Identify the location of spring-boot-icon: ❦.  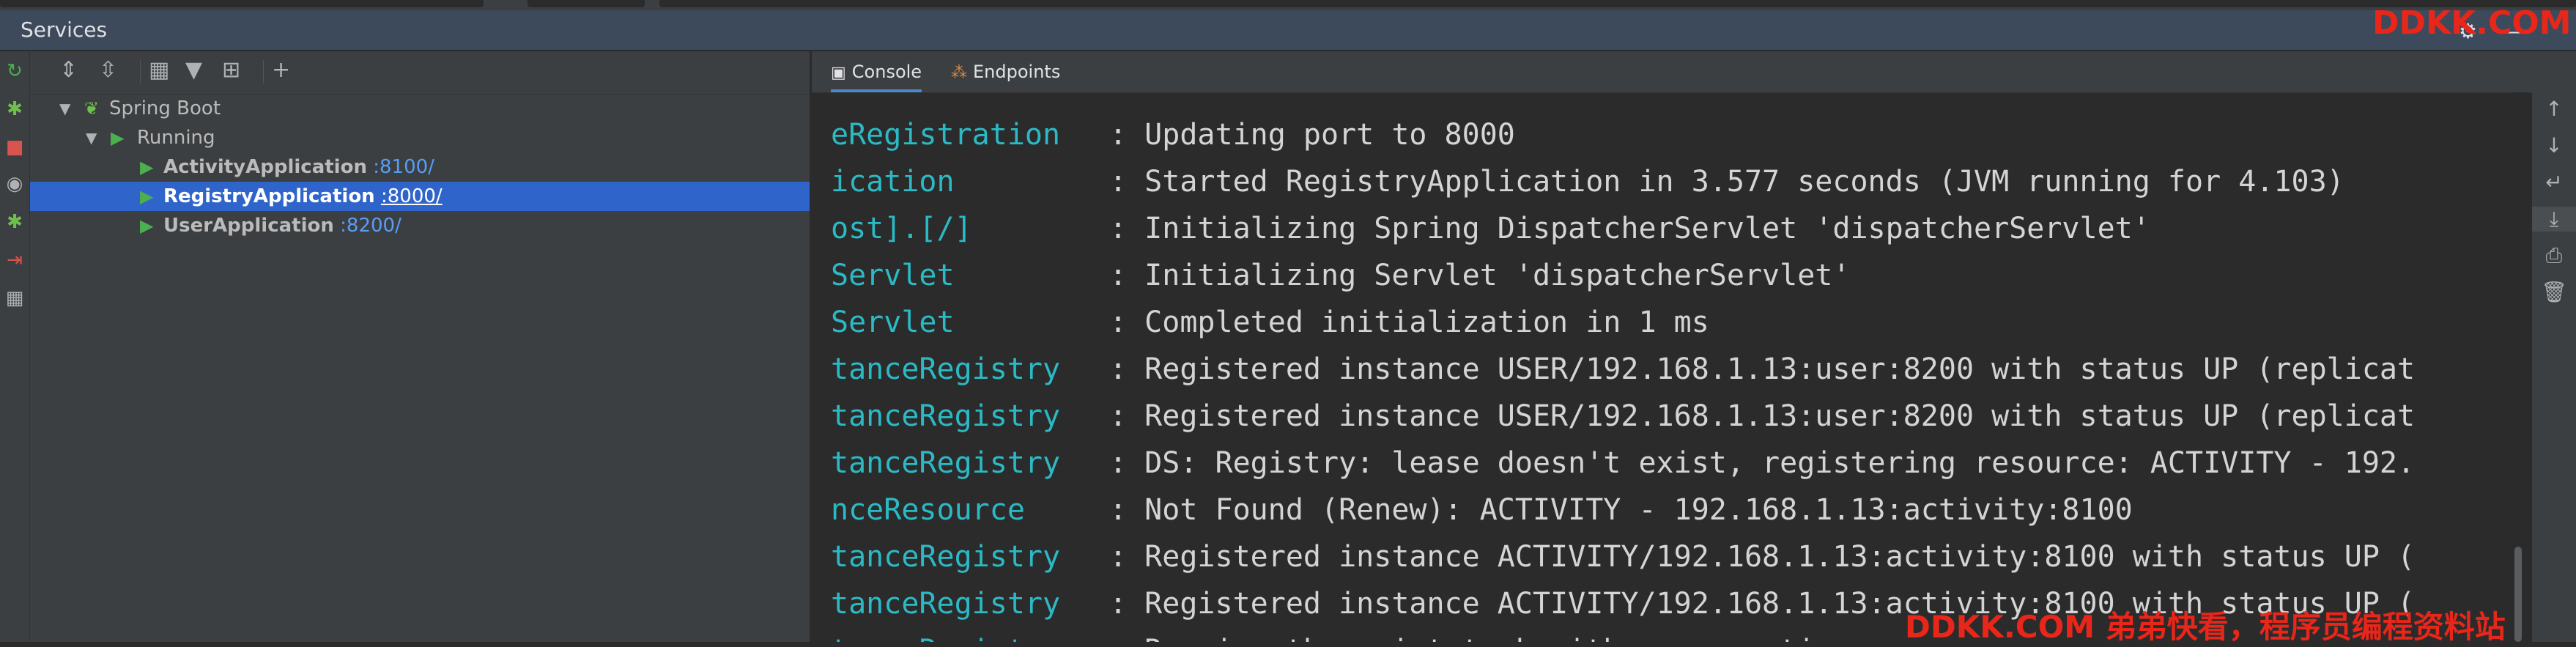
(92, 108).